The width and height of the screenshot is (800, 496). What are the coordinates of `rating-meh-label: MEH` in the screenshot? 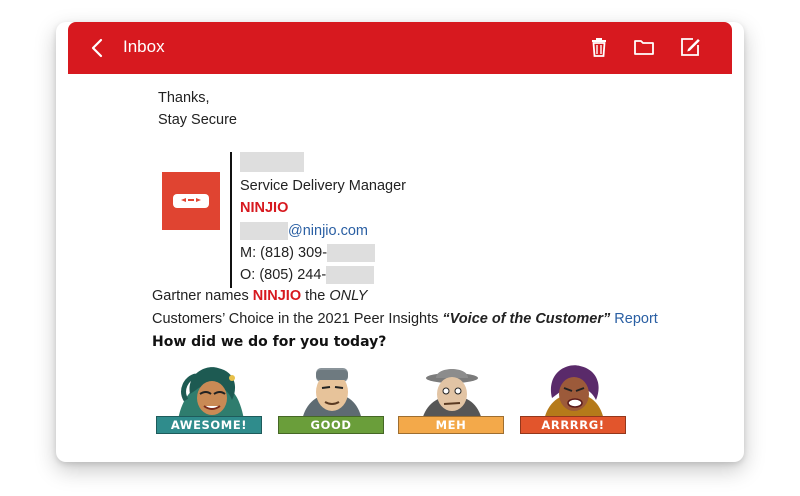 It's located at (451, 425).